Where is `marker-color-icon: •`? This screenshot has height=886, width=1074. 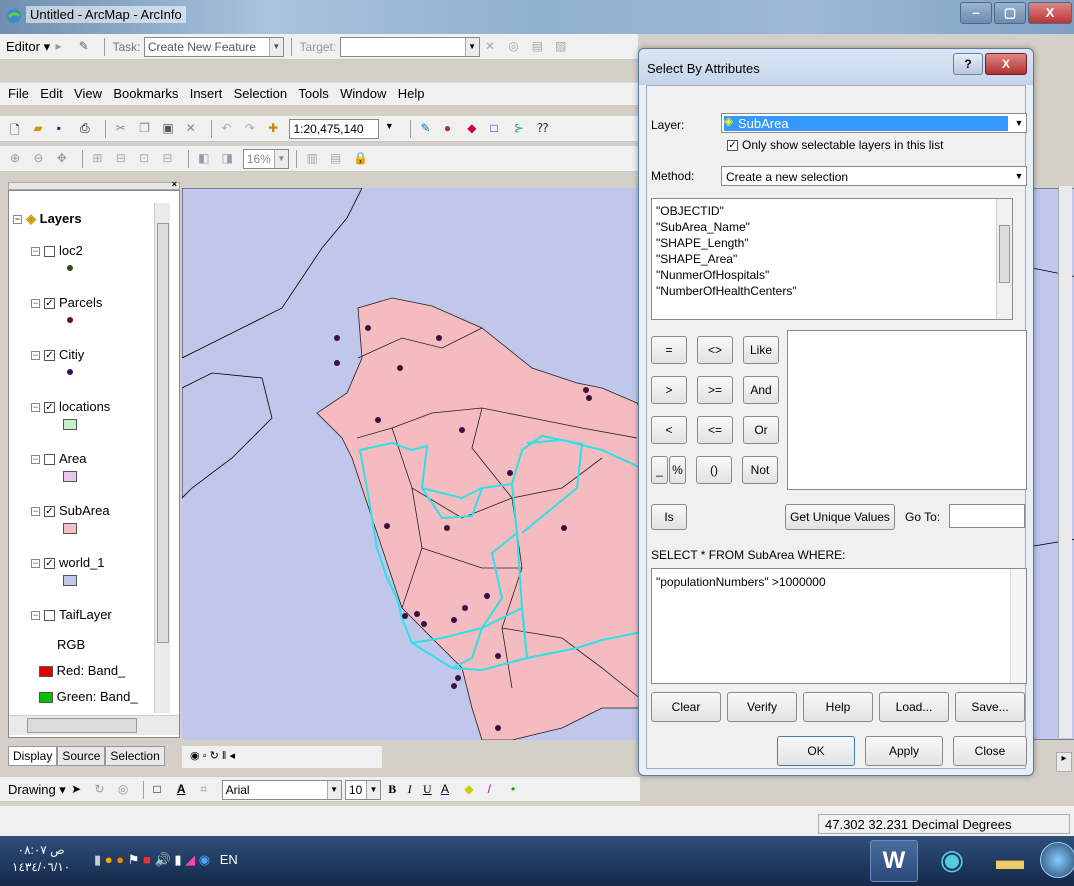
marker-color-icon: • is located at coordinates (519, 790).